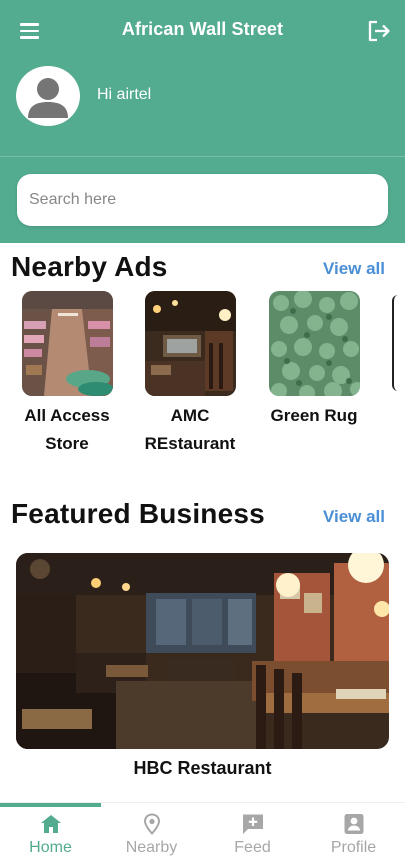  What do you see at coordinates (353, 847) in the screenshot?
I see `nav-label-profile: Profile` at bounding box center [353, 847].